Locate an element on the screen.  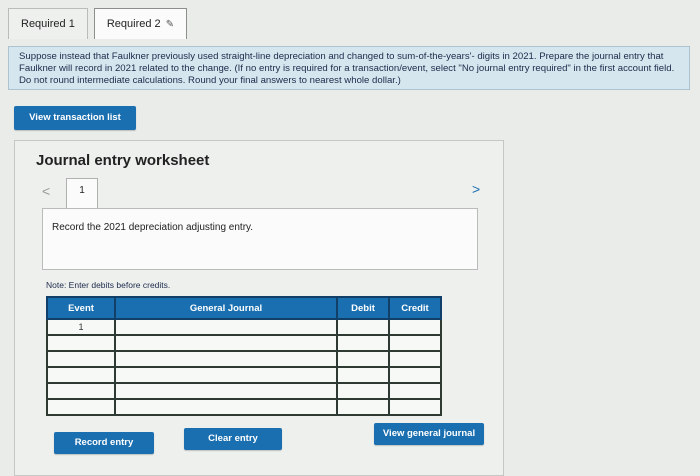
journal-table: Event General Journal Debit Credit 1 is located at coordinates (244, 356).